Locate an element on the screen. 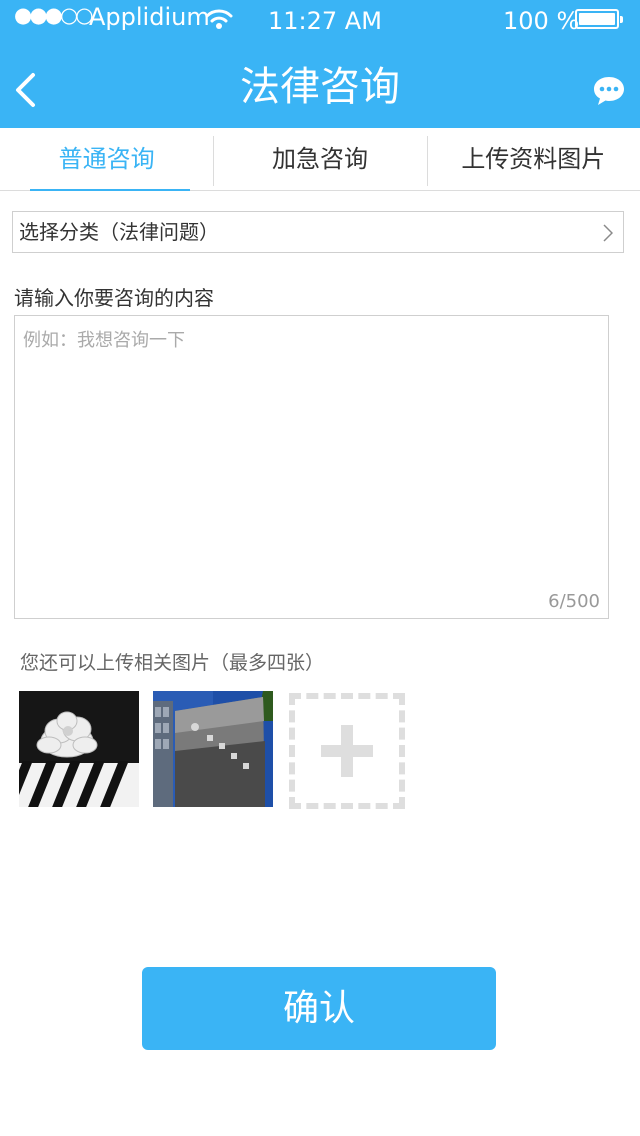 This screenshot has height=1136, width=640. consult-tabs: 普通咨询 加急咨询 上传资料图片 is located at coordinates (320, 159).